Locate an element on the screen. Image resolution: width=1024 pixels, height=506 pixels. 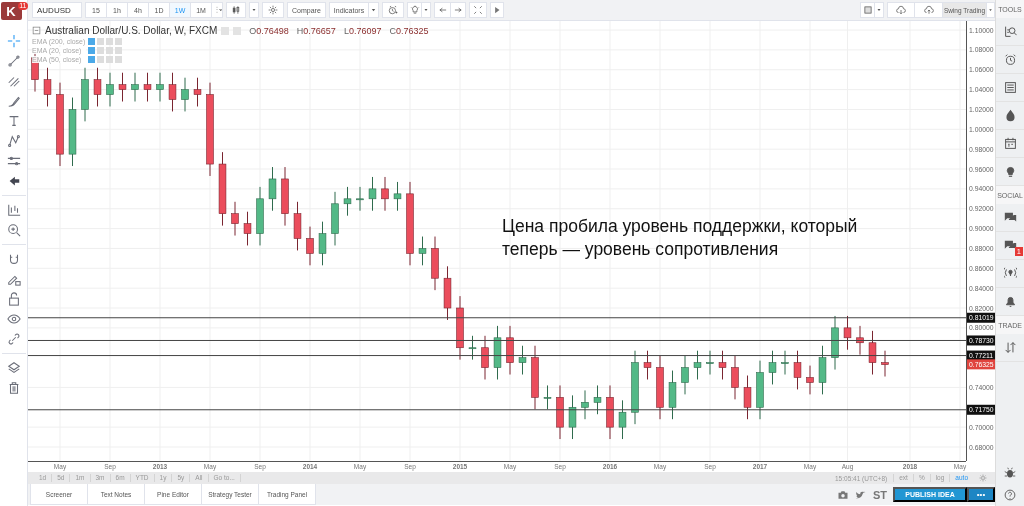
undo-button is located at coordinates (442, 10).